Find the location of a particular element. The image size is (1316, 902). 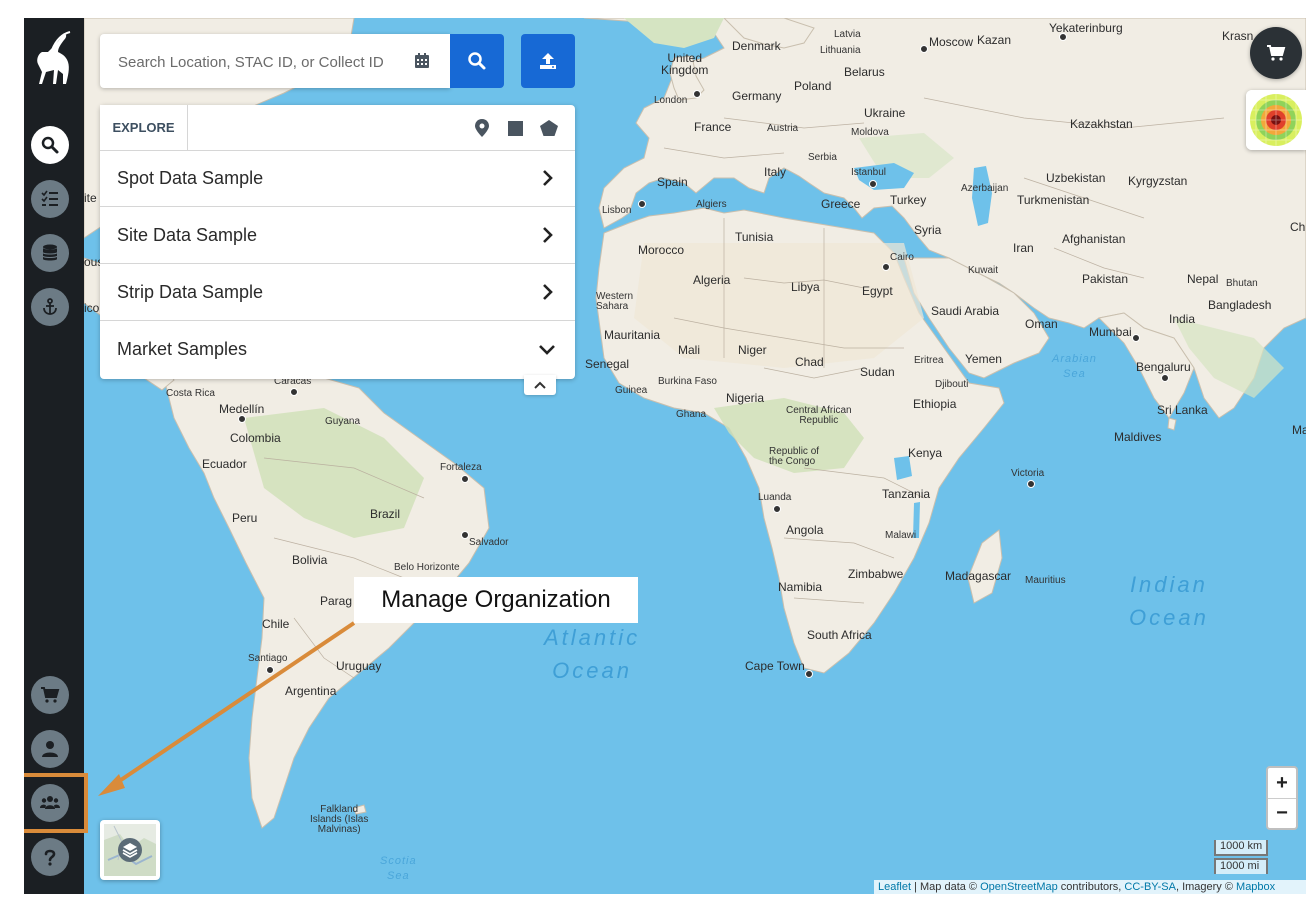

map-label: Moldova is located at coordinates (870, 132).